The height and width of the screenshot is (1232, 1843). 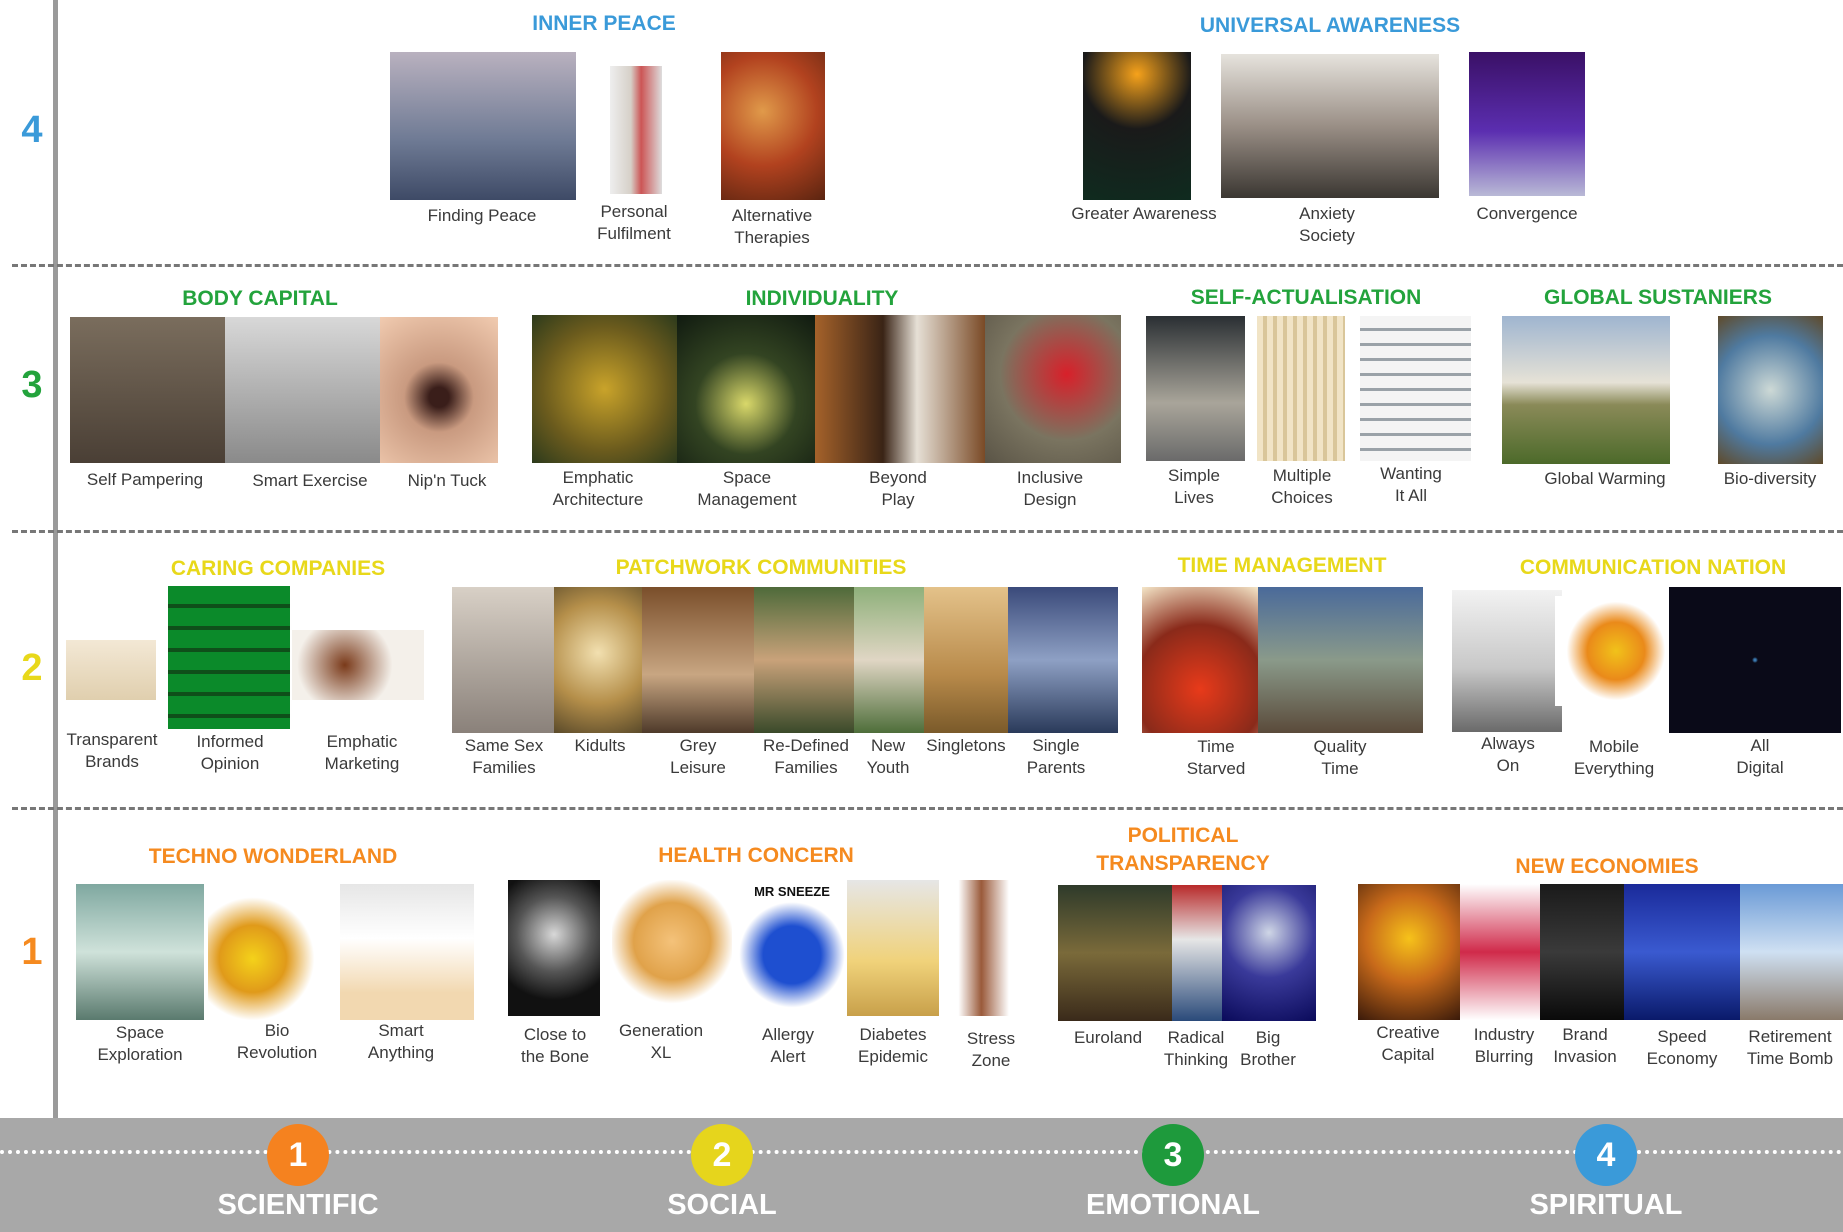 What do you see at coordinates (746, 389) in the screenshot?
I see `lit-house-image` at bounding box center [746, 389].